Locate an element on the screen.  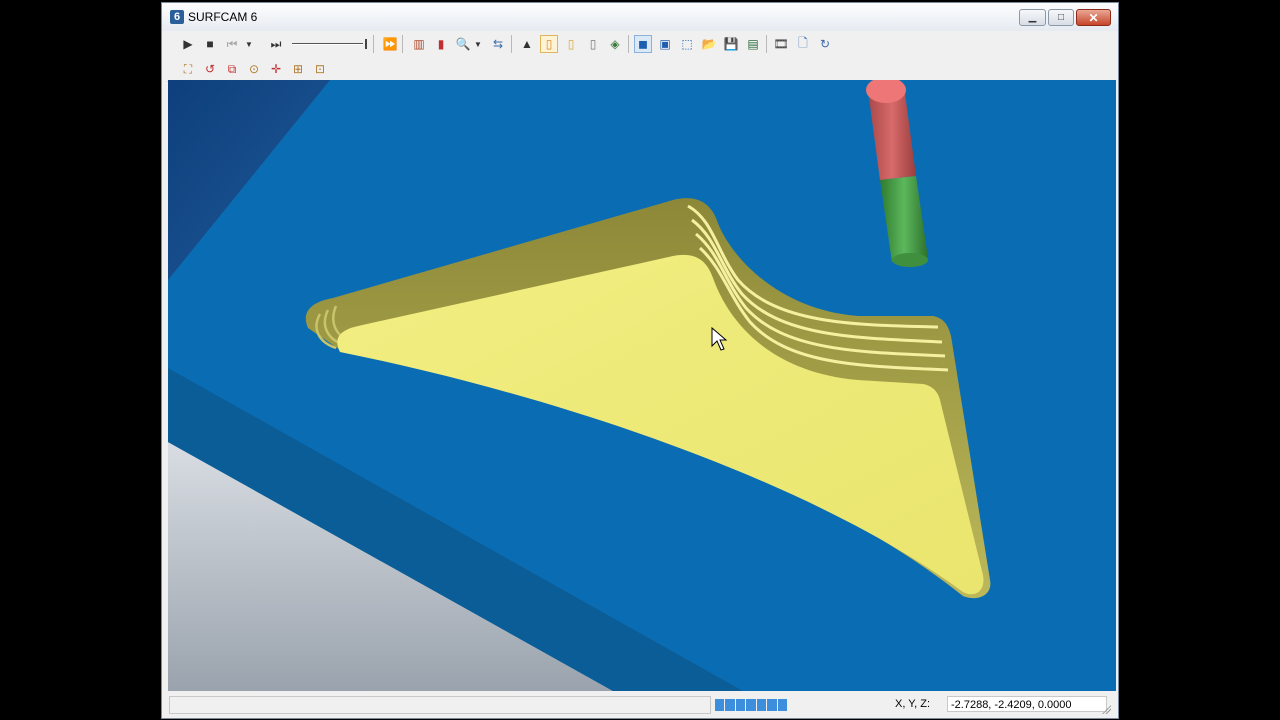
close-icon: ✕ is located at coordinates (1093, 17).